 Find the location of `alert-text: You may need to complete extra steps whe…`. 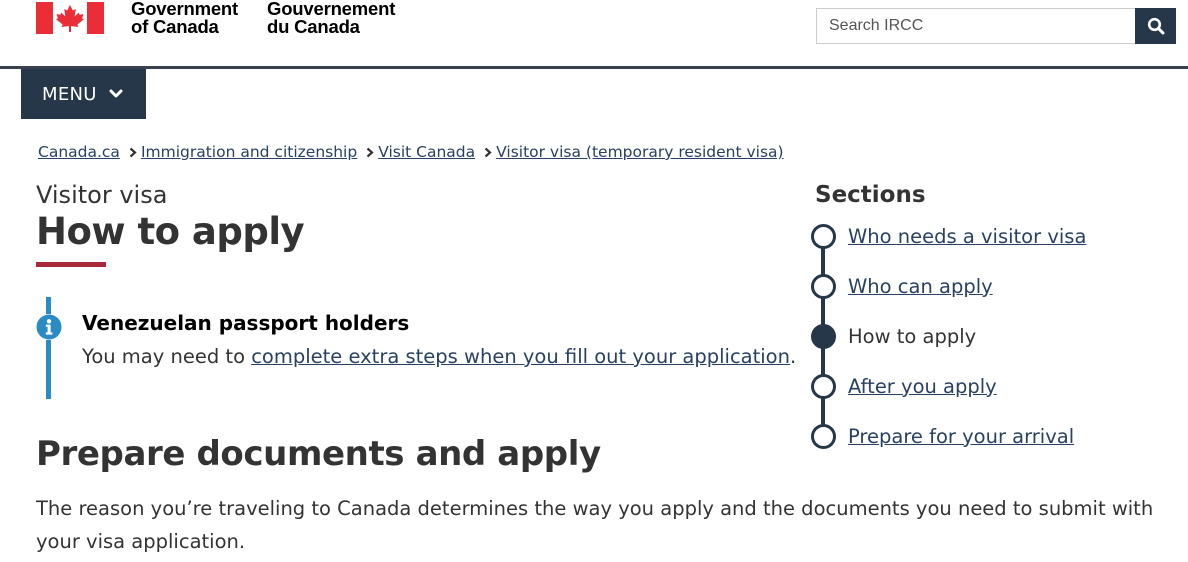

alert-text: You may need to complete extra steps whe… is located at coordinates (439, 356).